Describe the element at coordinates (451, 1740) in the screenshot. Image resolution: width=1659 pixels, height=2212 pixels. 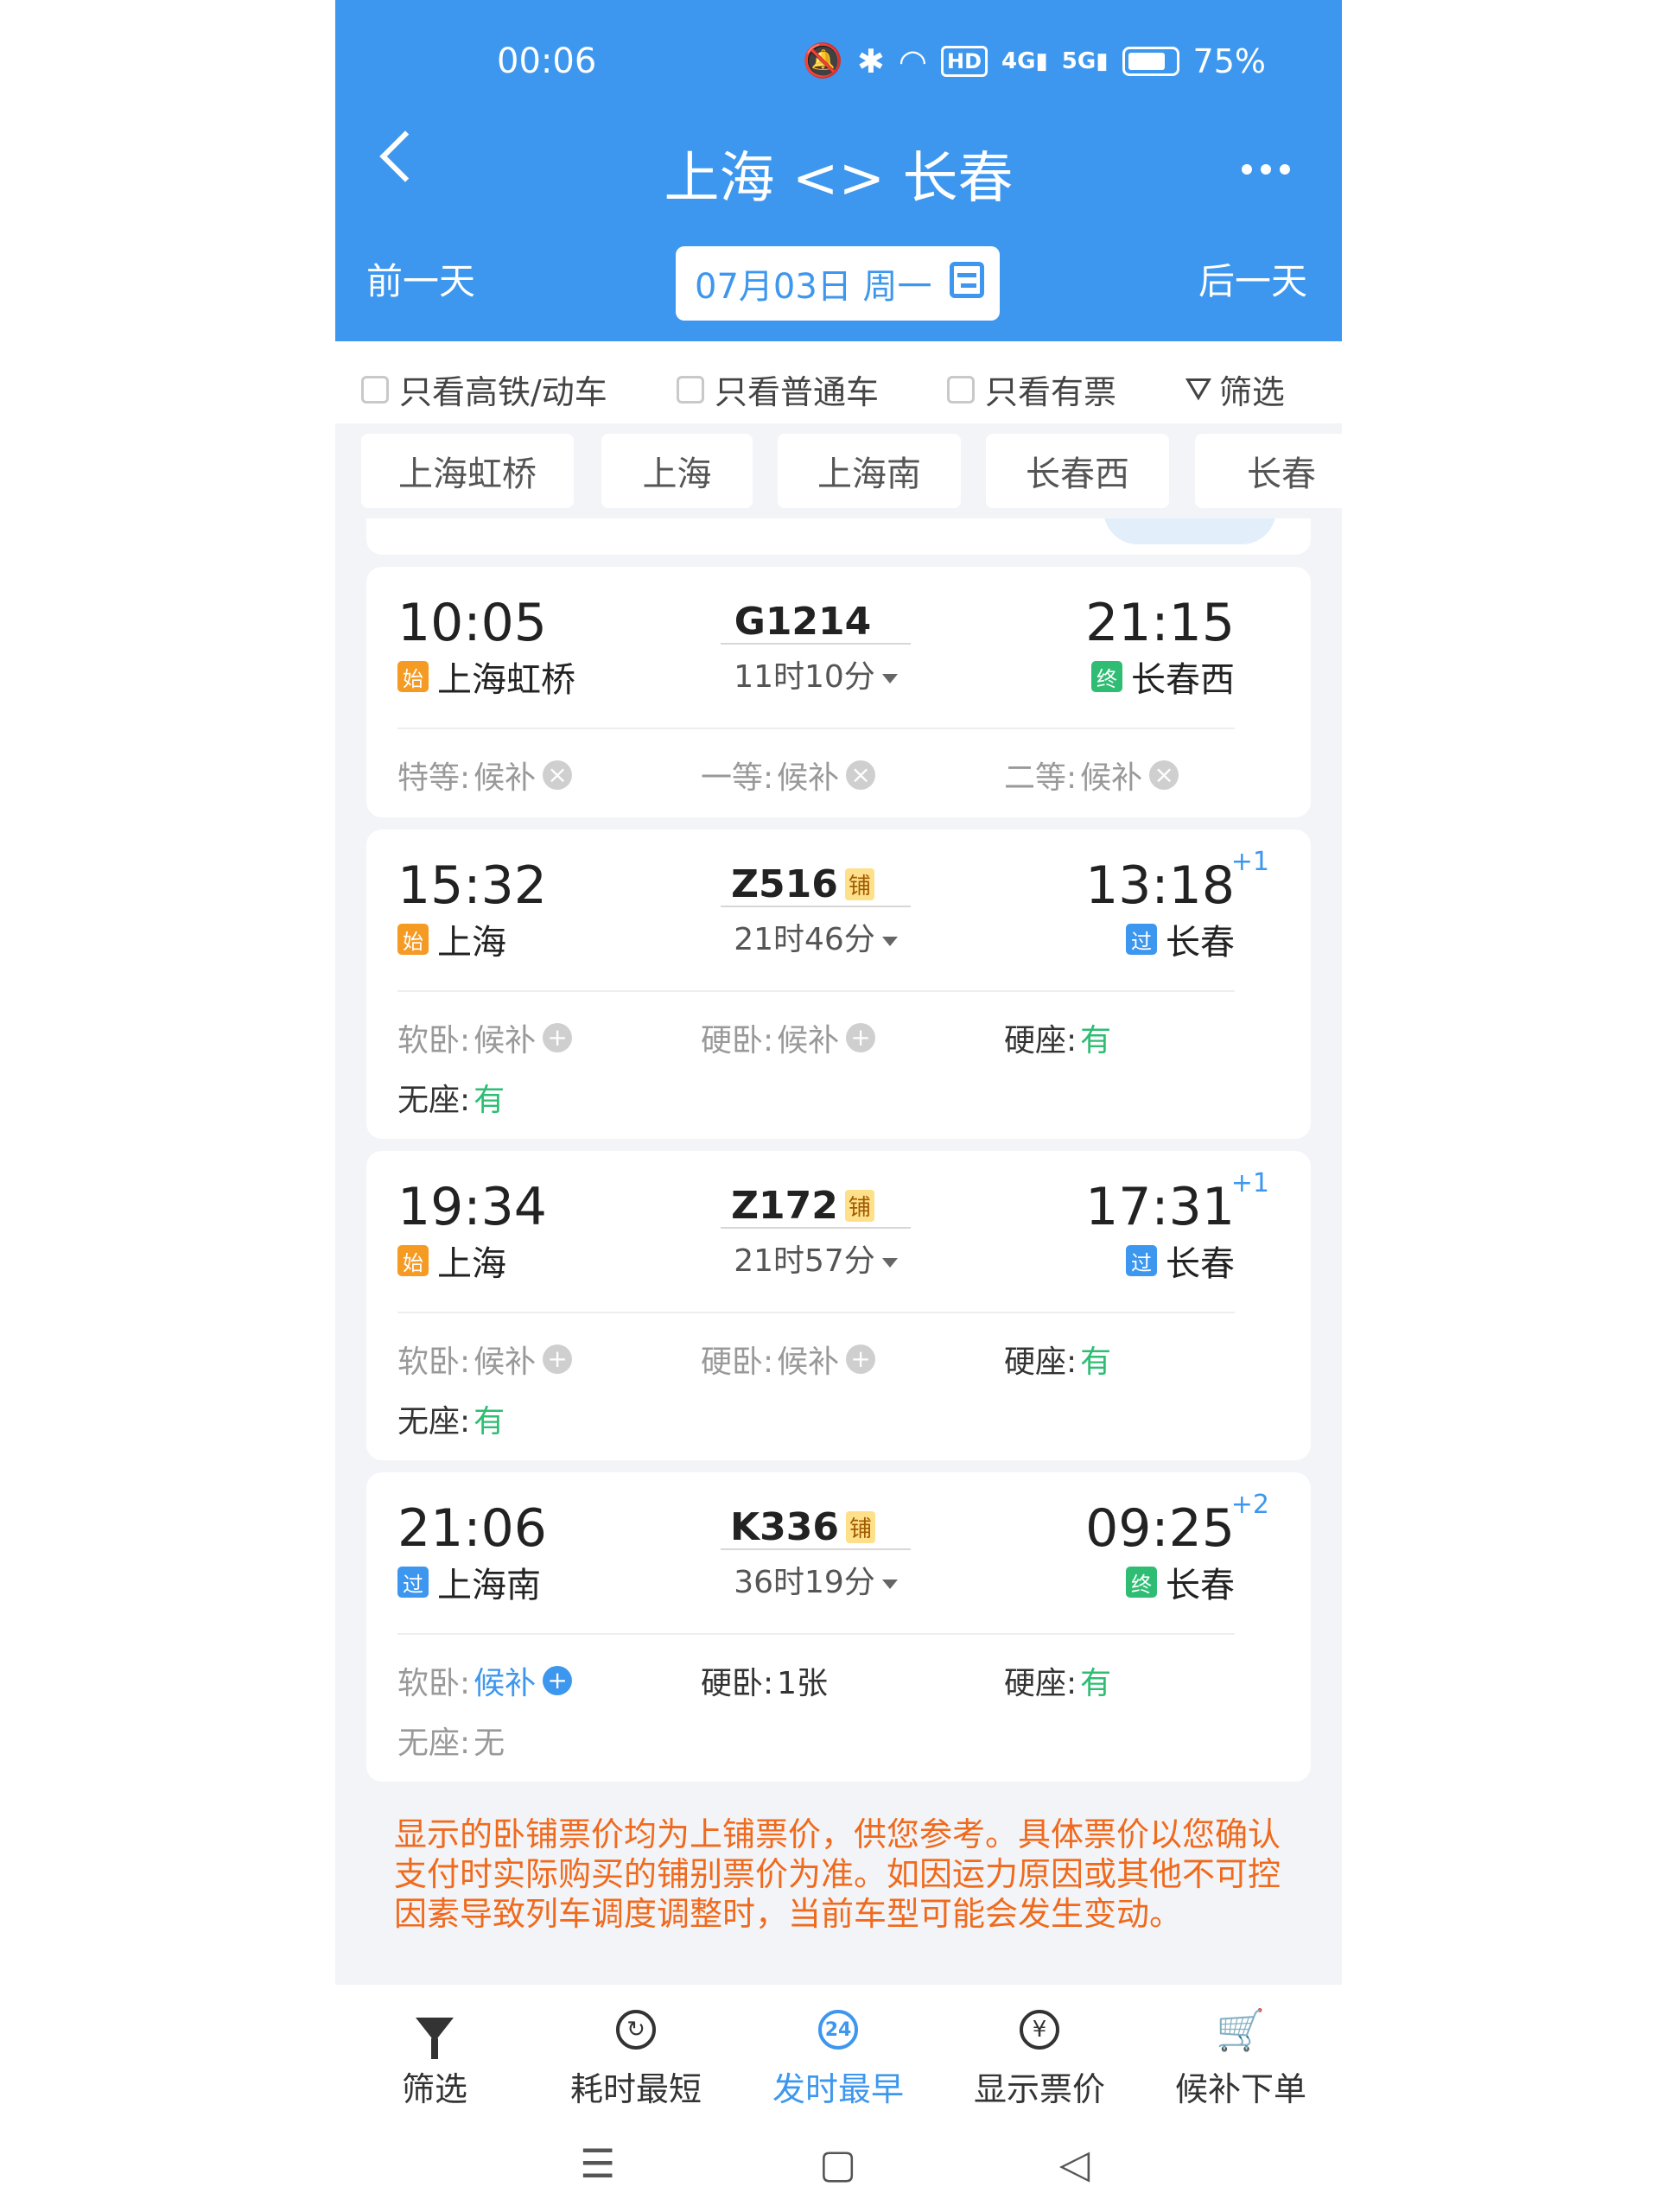
I see `seat-class: 无座: 无` at that location.